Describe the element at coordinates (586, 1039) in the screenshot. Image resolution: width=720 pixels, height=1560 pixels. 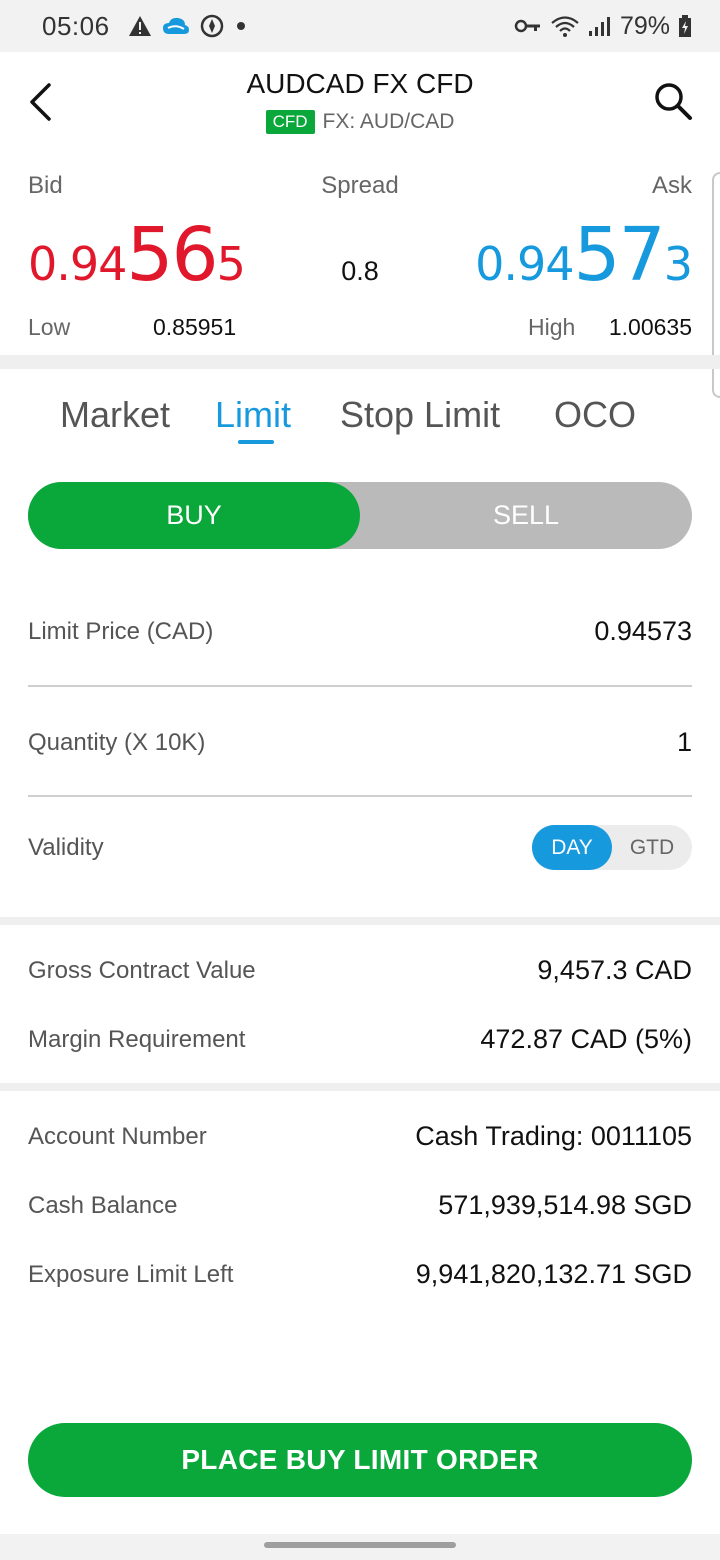
I see `margin-requirement-value: 472.87 CAD (5%)` at that location.